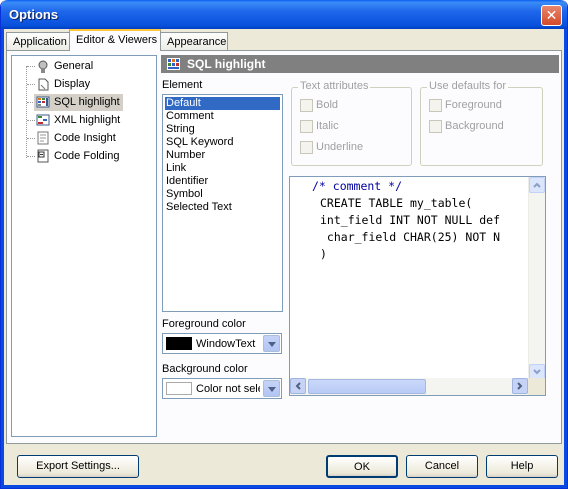  I want to click on chevron-up-icon, so click(537, 185).